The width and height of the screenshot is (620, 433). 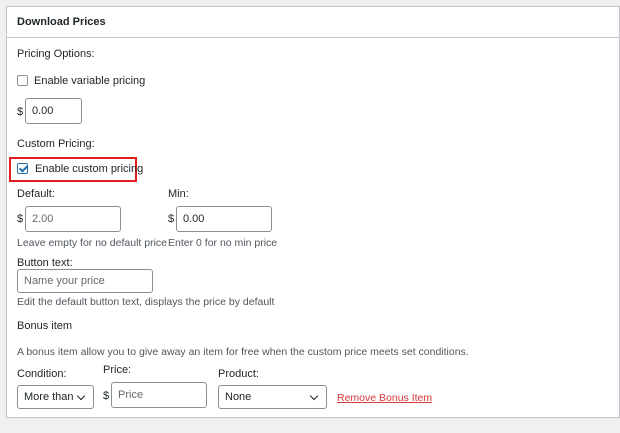 I want to click on product-label: Product:, so click(x=238, y=374).